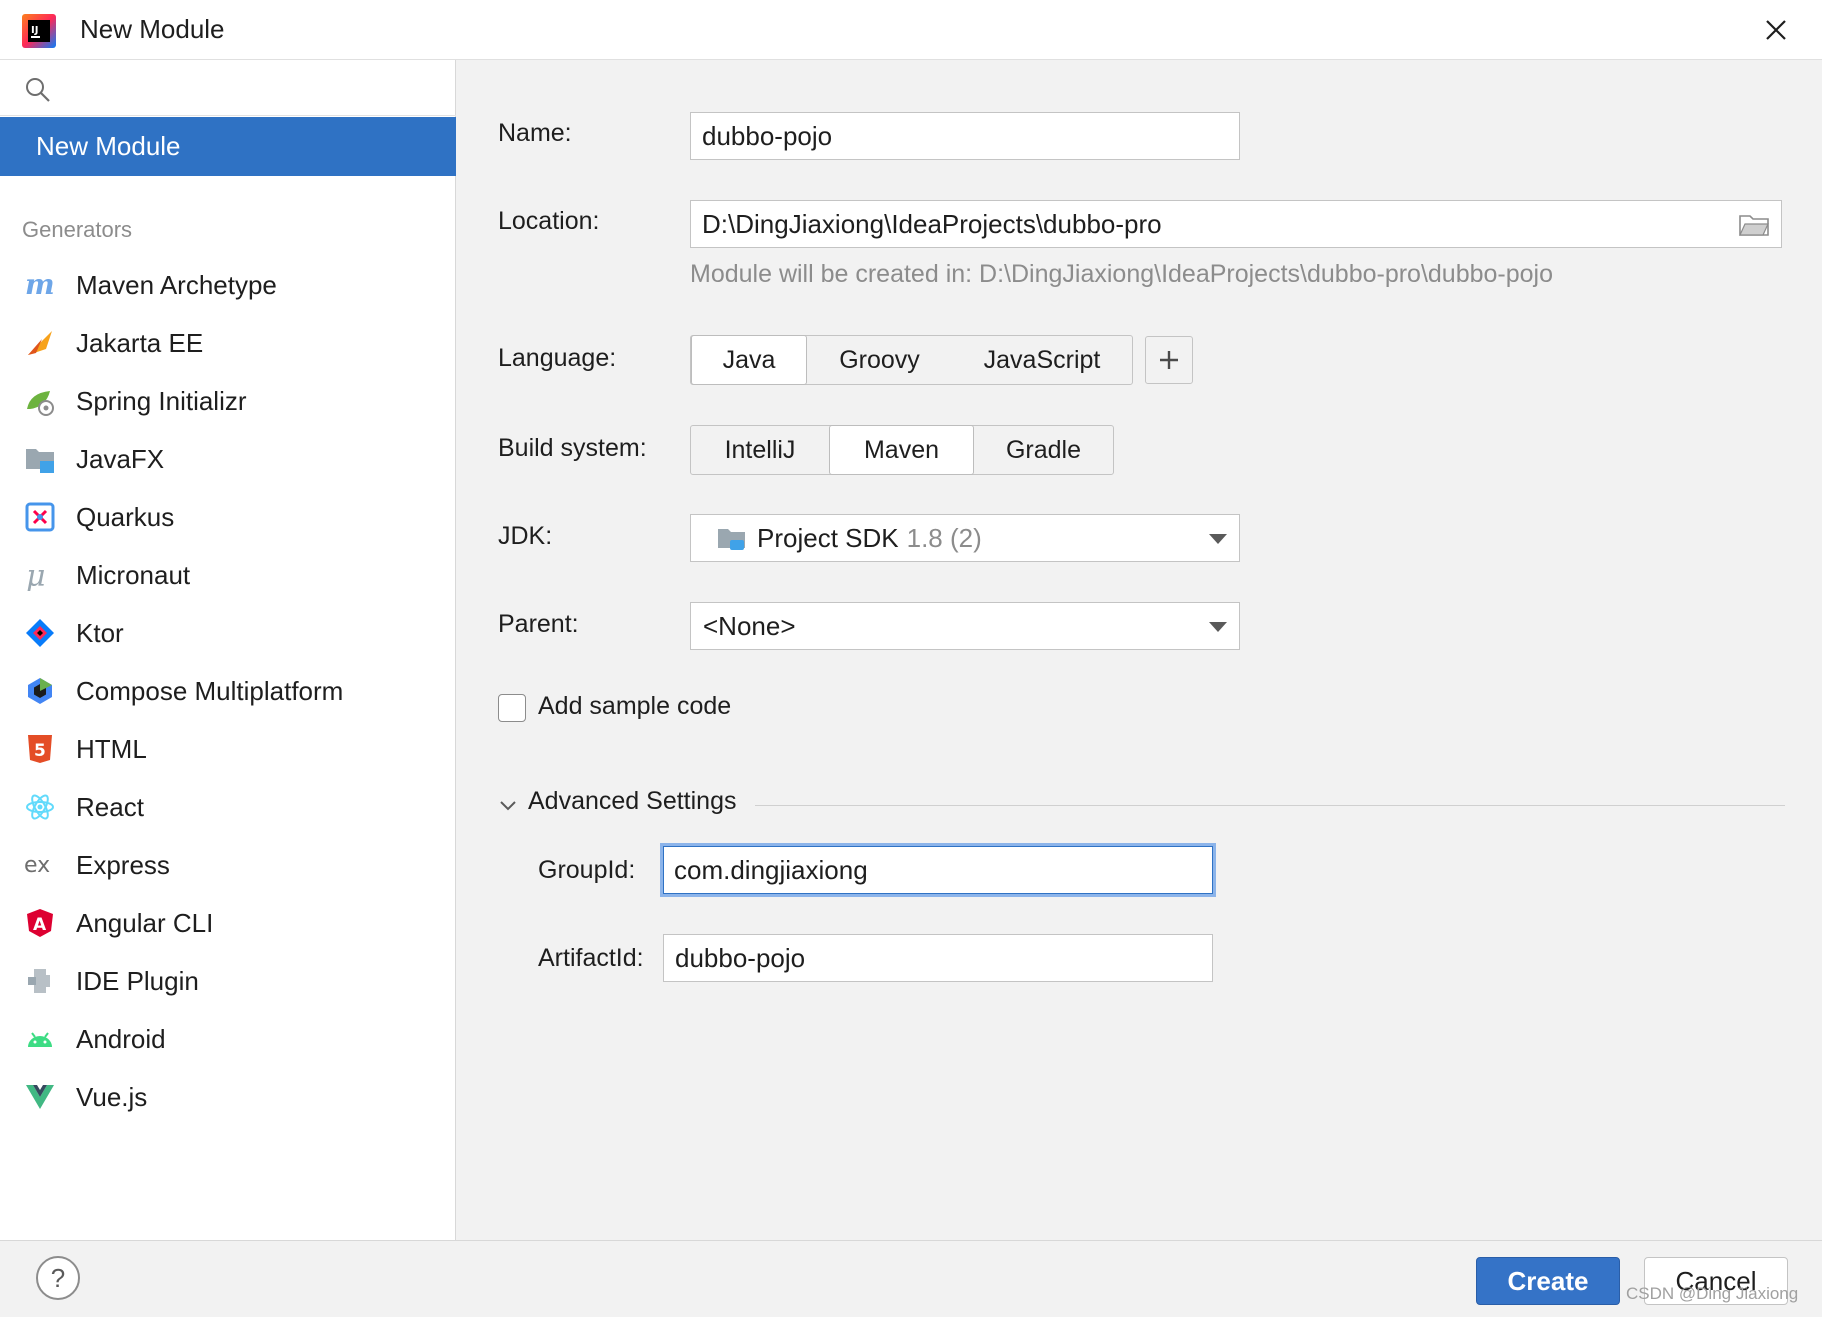 The width and height of the screenshot is (1822, 1317). Describe the element at coordinates (40, 981) in the screenshot. I see `plugin-icon` at that location.